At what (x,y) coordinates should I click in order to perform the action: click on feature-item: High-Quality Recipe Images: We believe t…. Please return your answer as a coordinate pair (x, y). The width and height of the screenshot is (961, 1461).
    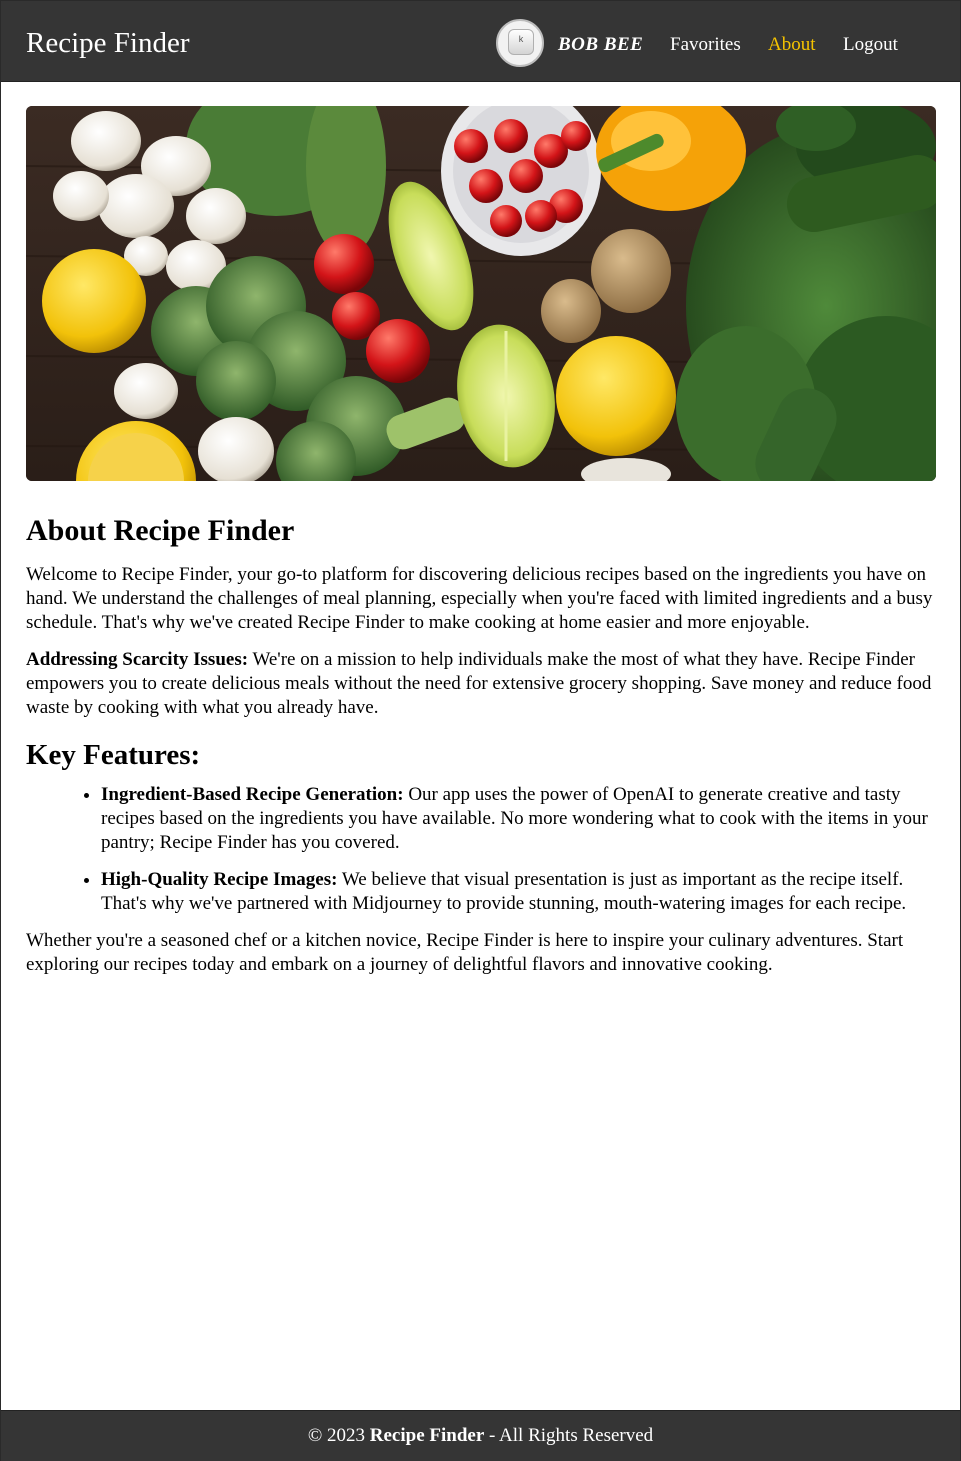
    Looking at the image, I should click on (518, 892).